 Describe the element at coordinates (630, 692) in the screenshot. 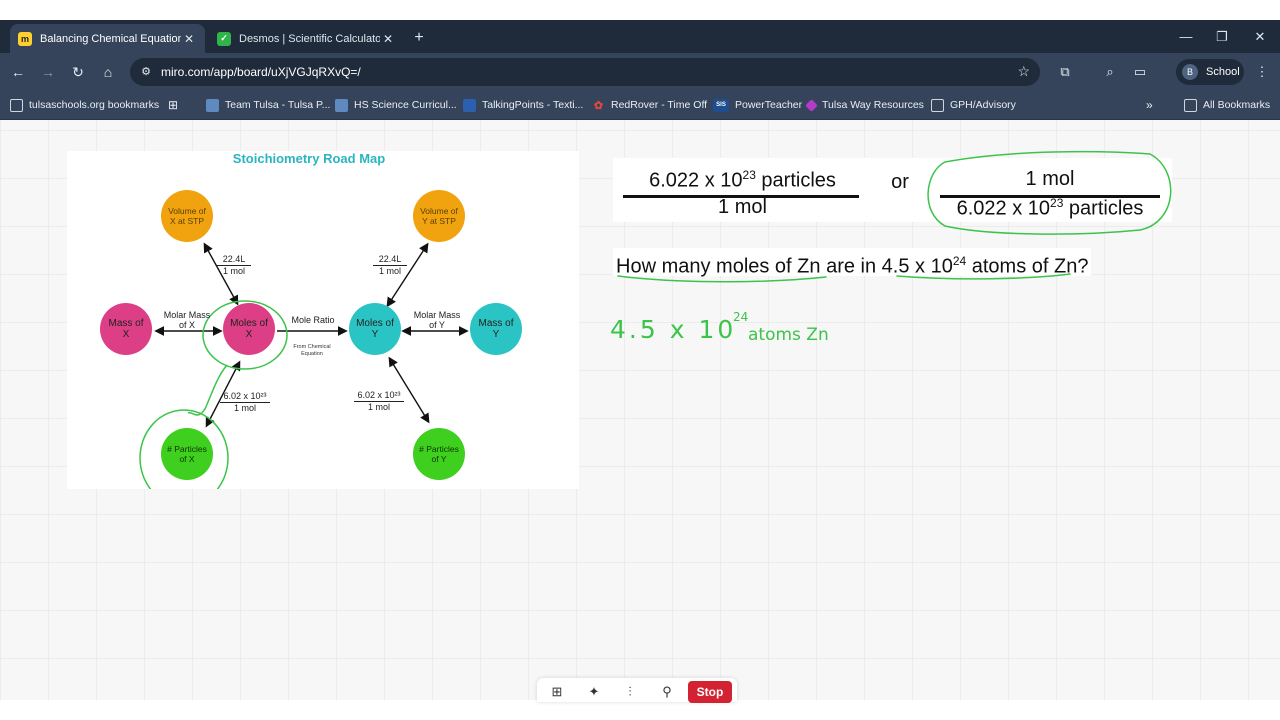

I see `settings-sliders-icon: ⫶` at that location.